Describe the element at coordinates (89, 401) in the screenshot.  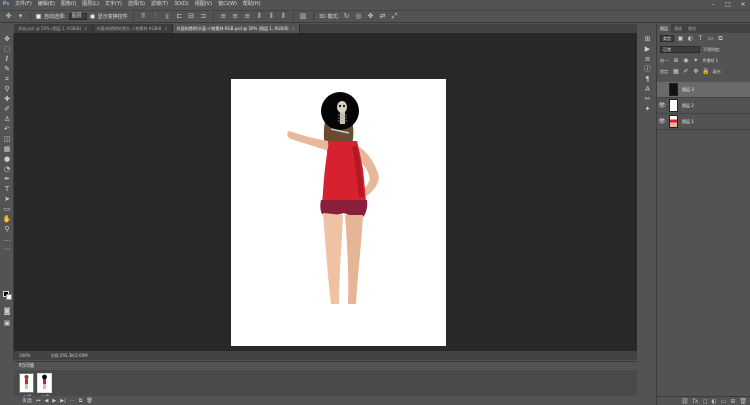
I see `delete-frame-icon: 🗑` at that location.